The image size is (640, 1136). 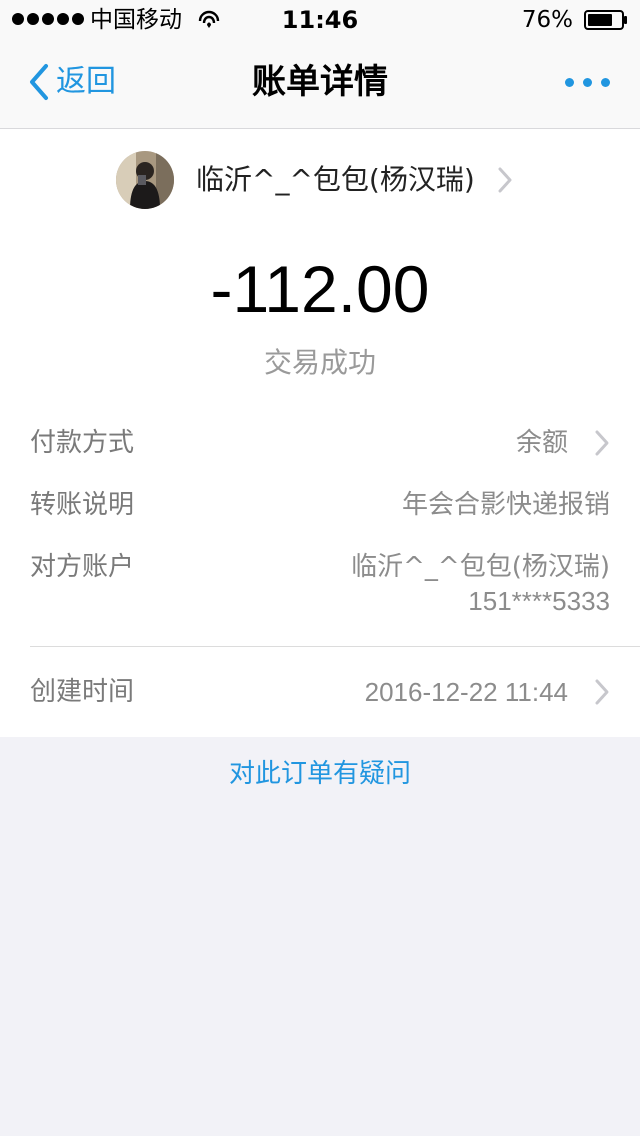 I want to click on counterparty-row: 对方账户 临沂^_^包包(杨汉瑞) 151****5333, so click(x=320, y=587).